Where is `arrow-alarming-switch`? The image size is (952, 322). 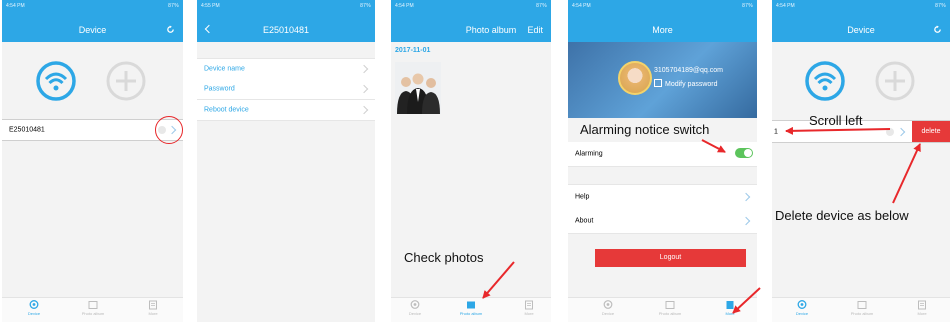 arrow-alarming-switch is located at coordinates (713, 146).